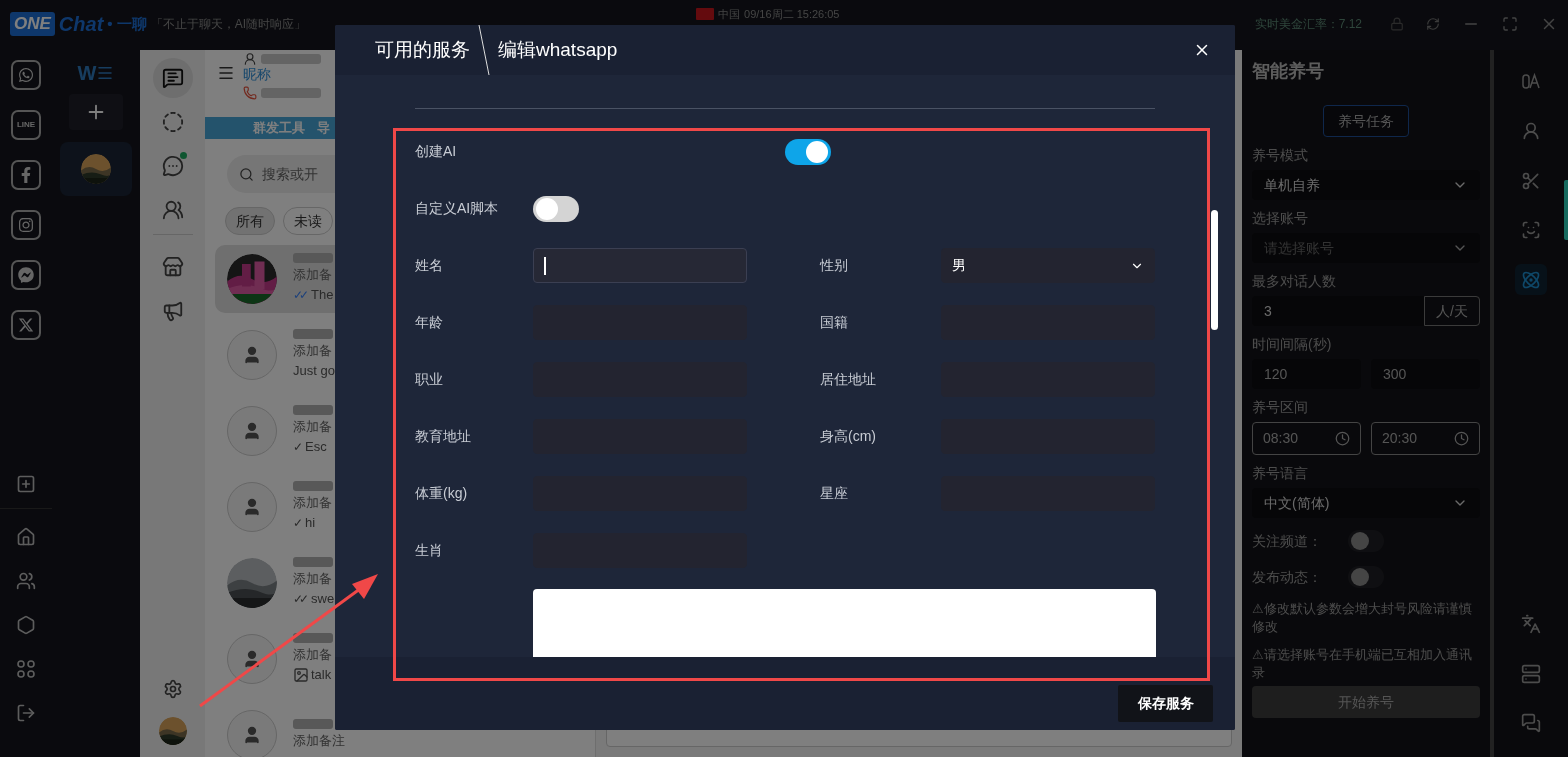 The height and width of the screenshot is (757, 1568). What do you see at coordinates (26, 713) in the screenshot?
I see `logout-icon` at bounding box center [26, 713].